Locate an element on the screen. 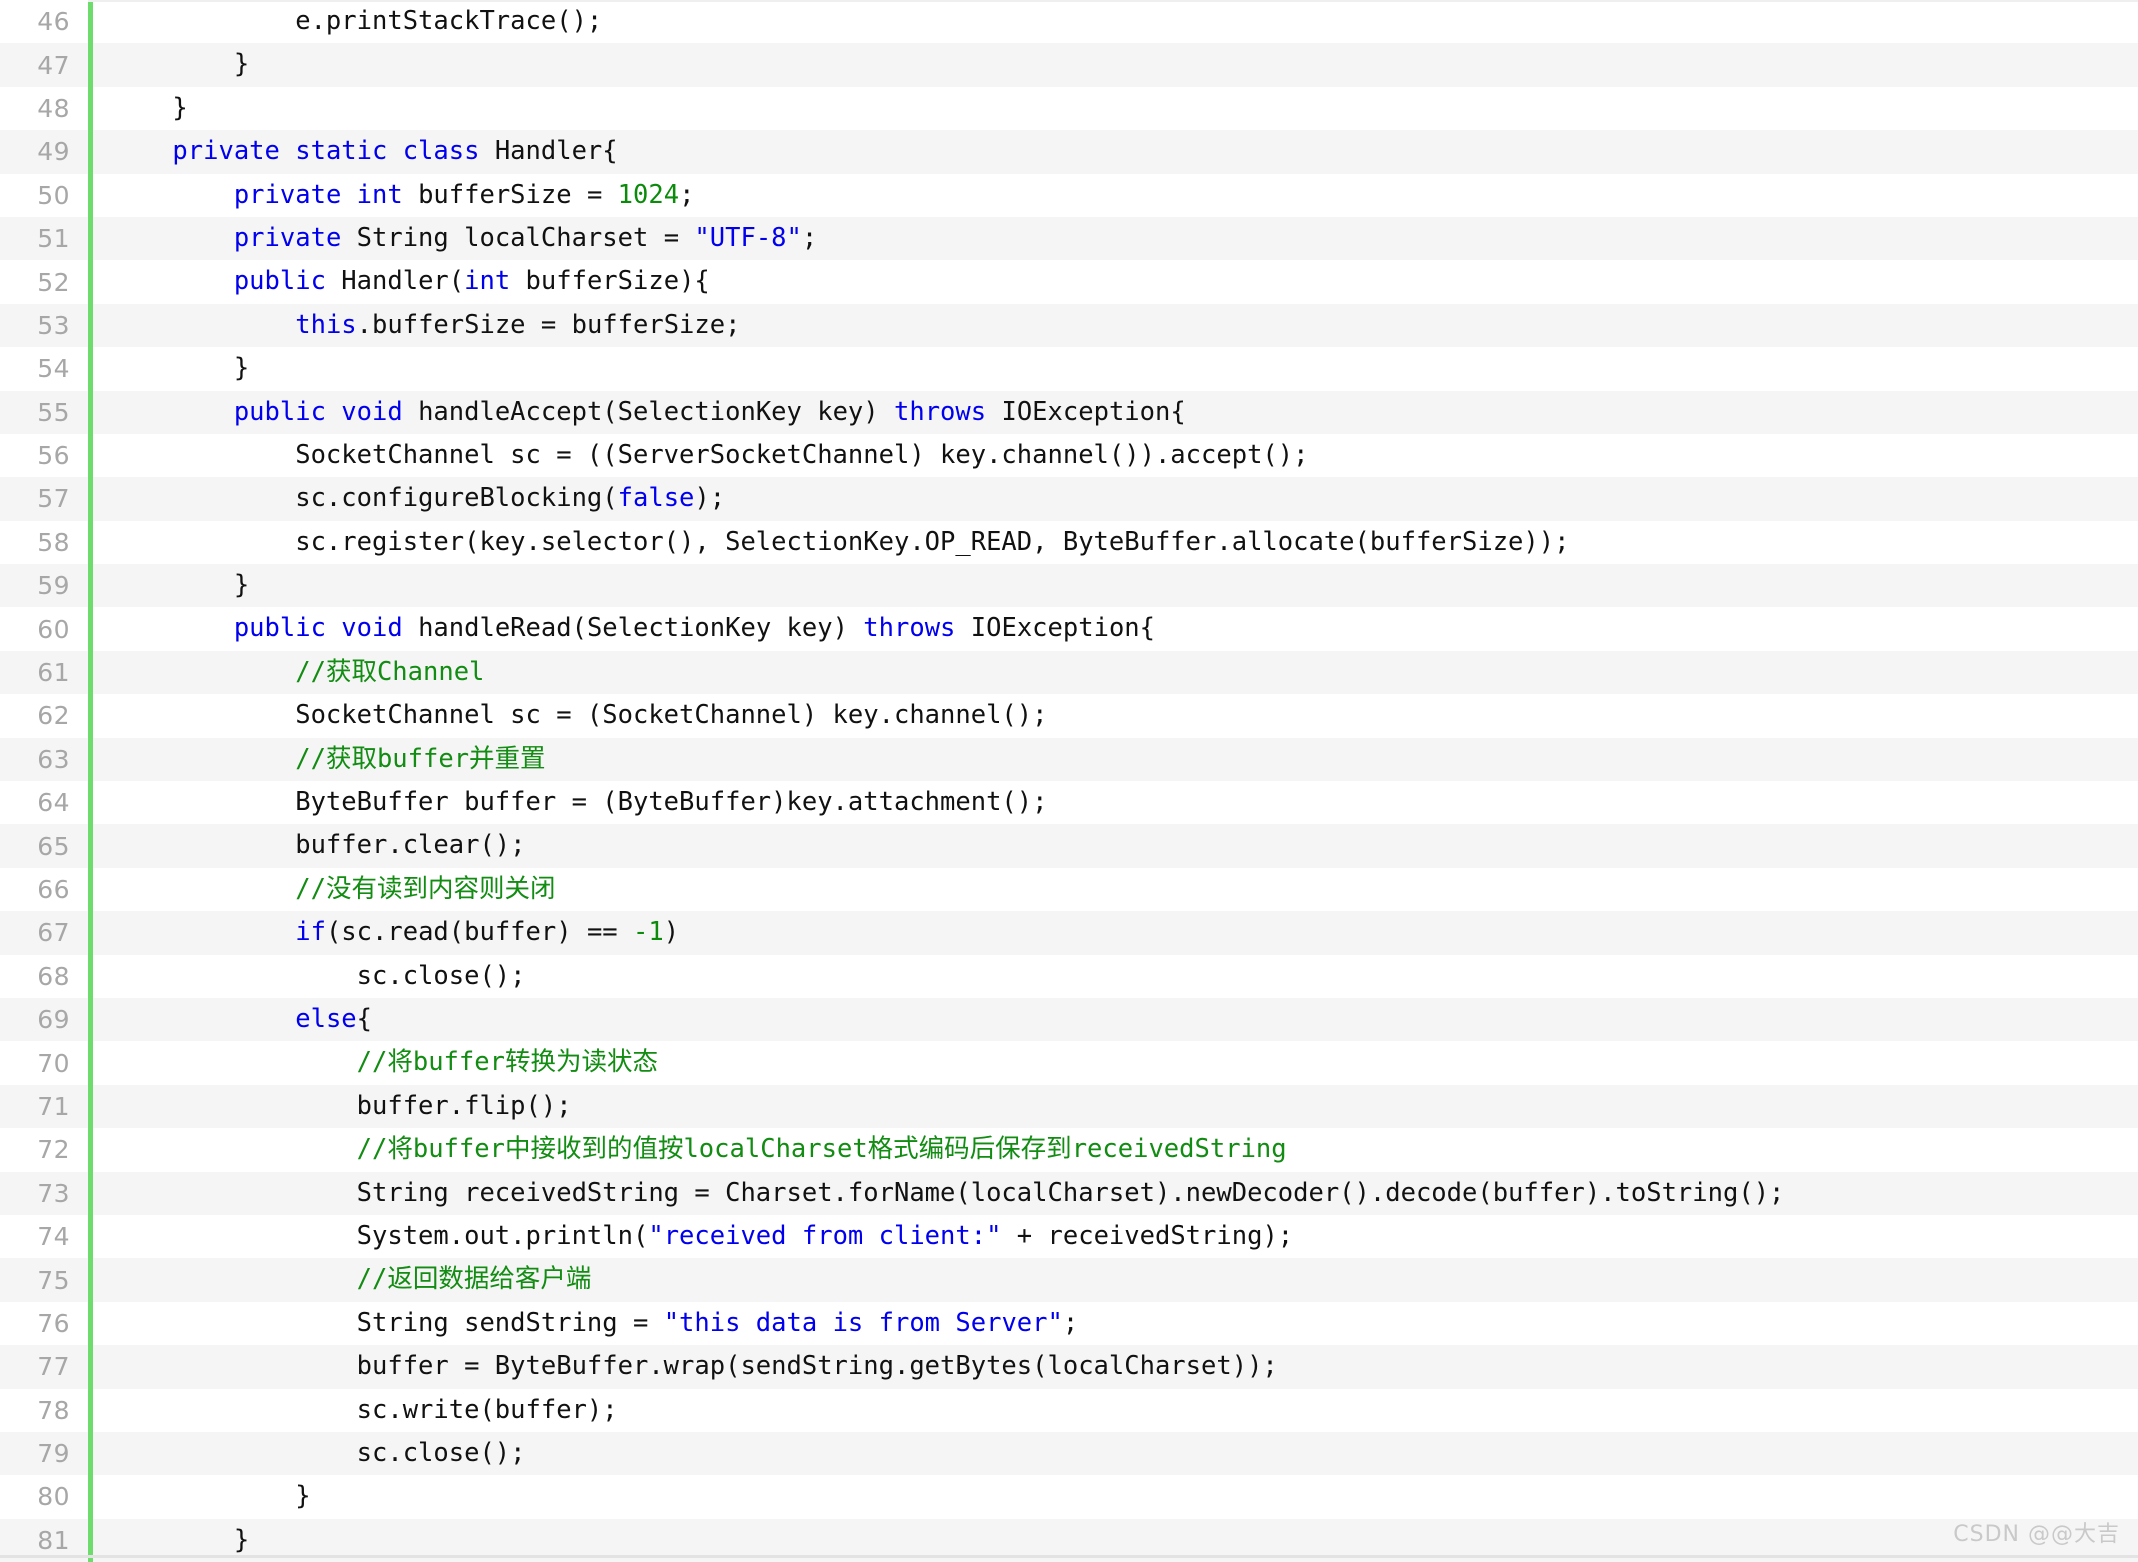 The height and width of the screenshot is (1562, 2138). code-line: 57 sc.configureBlocking(false); is located at coordinates (1069, 499).